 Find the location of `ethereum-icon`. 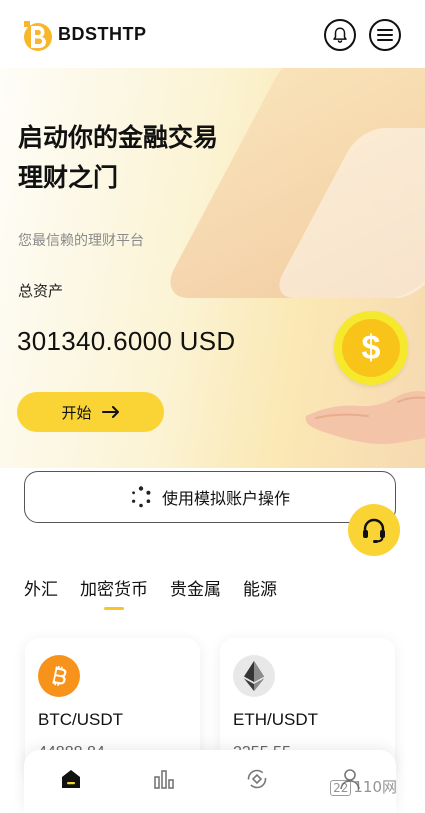

ethereum-icon is located at coordinates (254, 676).